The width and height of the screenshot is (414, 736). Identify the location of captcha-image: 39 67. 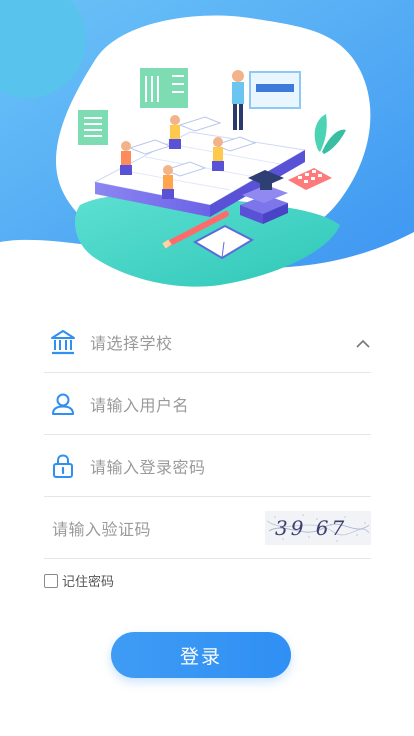
(318, 528).